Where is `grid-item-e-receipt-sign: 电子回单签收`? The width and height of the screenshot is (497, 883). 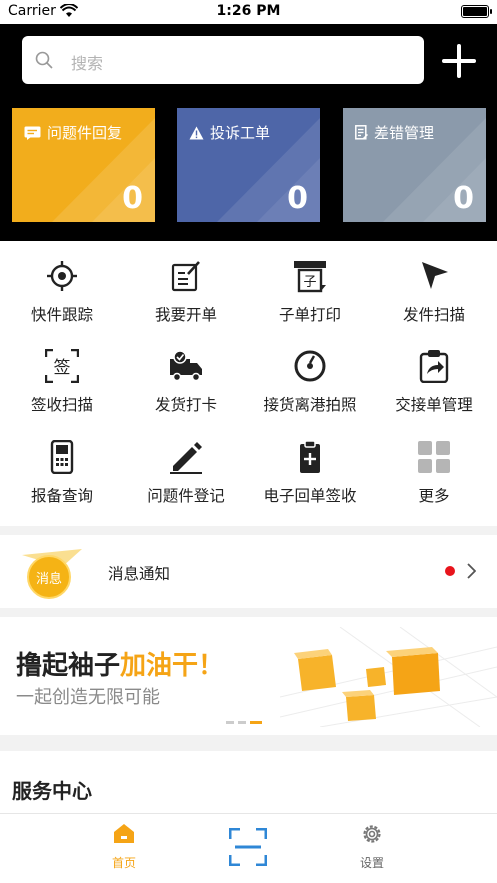 grid-item-e-receipt-sign: 电子回单签收 is located at coordinates (310, 473).